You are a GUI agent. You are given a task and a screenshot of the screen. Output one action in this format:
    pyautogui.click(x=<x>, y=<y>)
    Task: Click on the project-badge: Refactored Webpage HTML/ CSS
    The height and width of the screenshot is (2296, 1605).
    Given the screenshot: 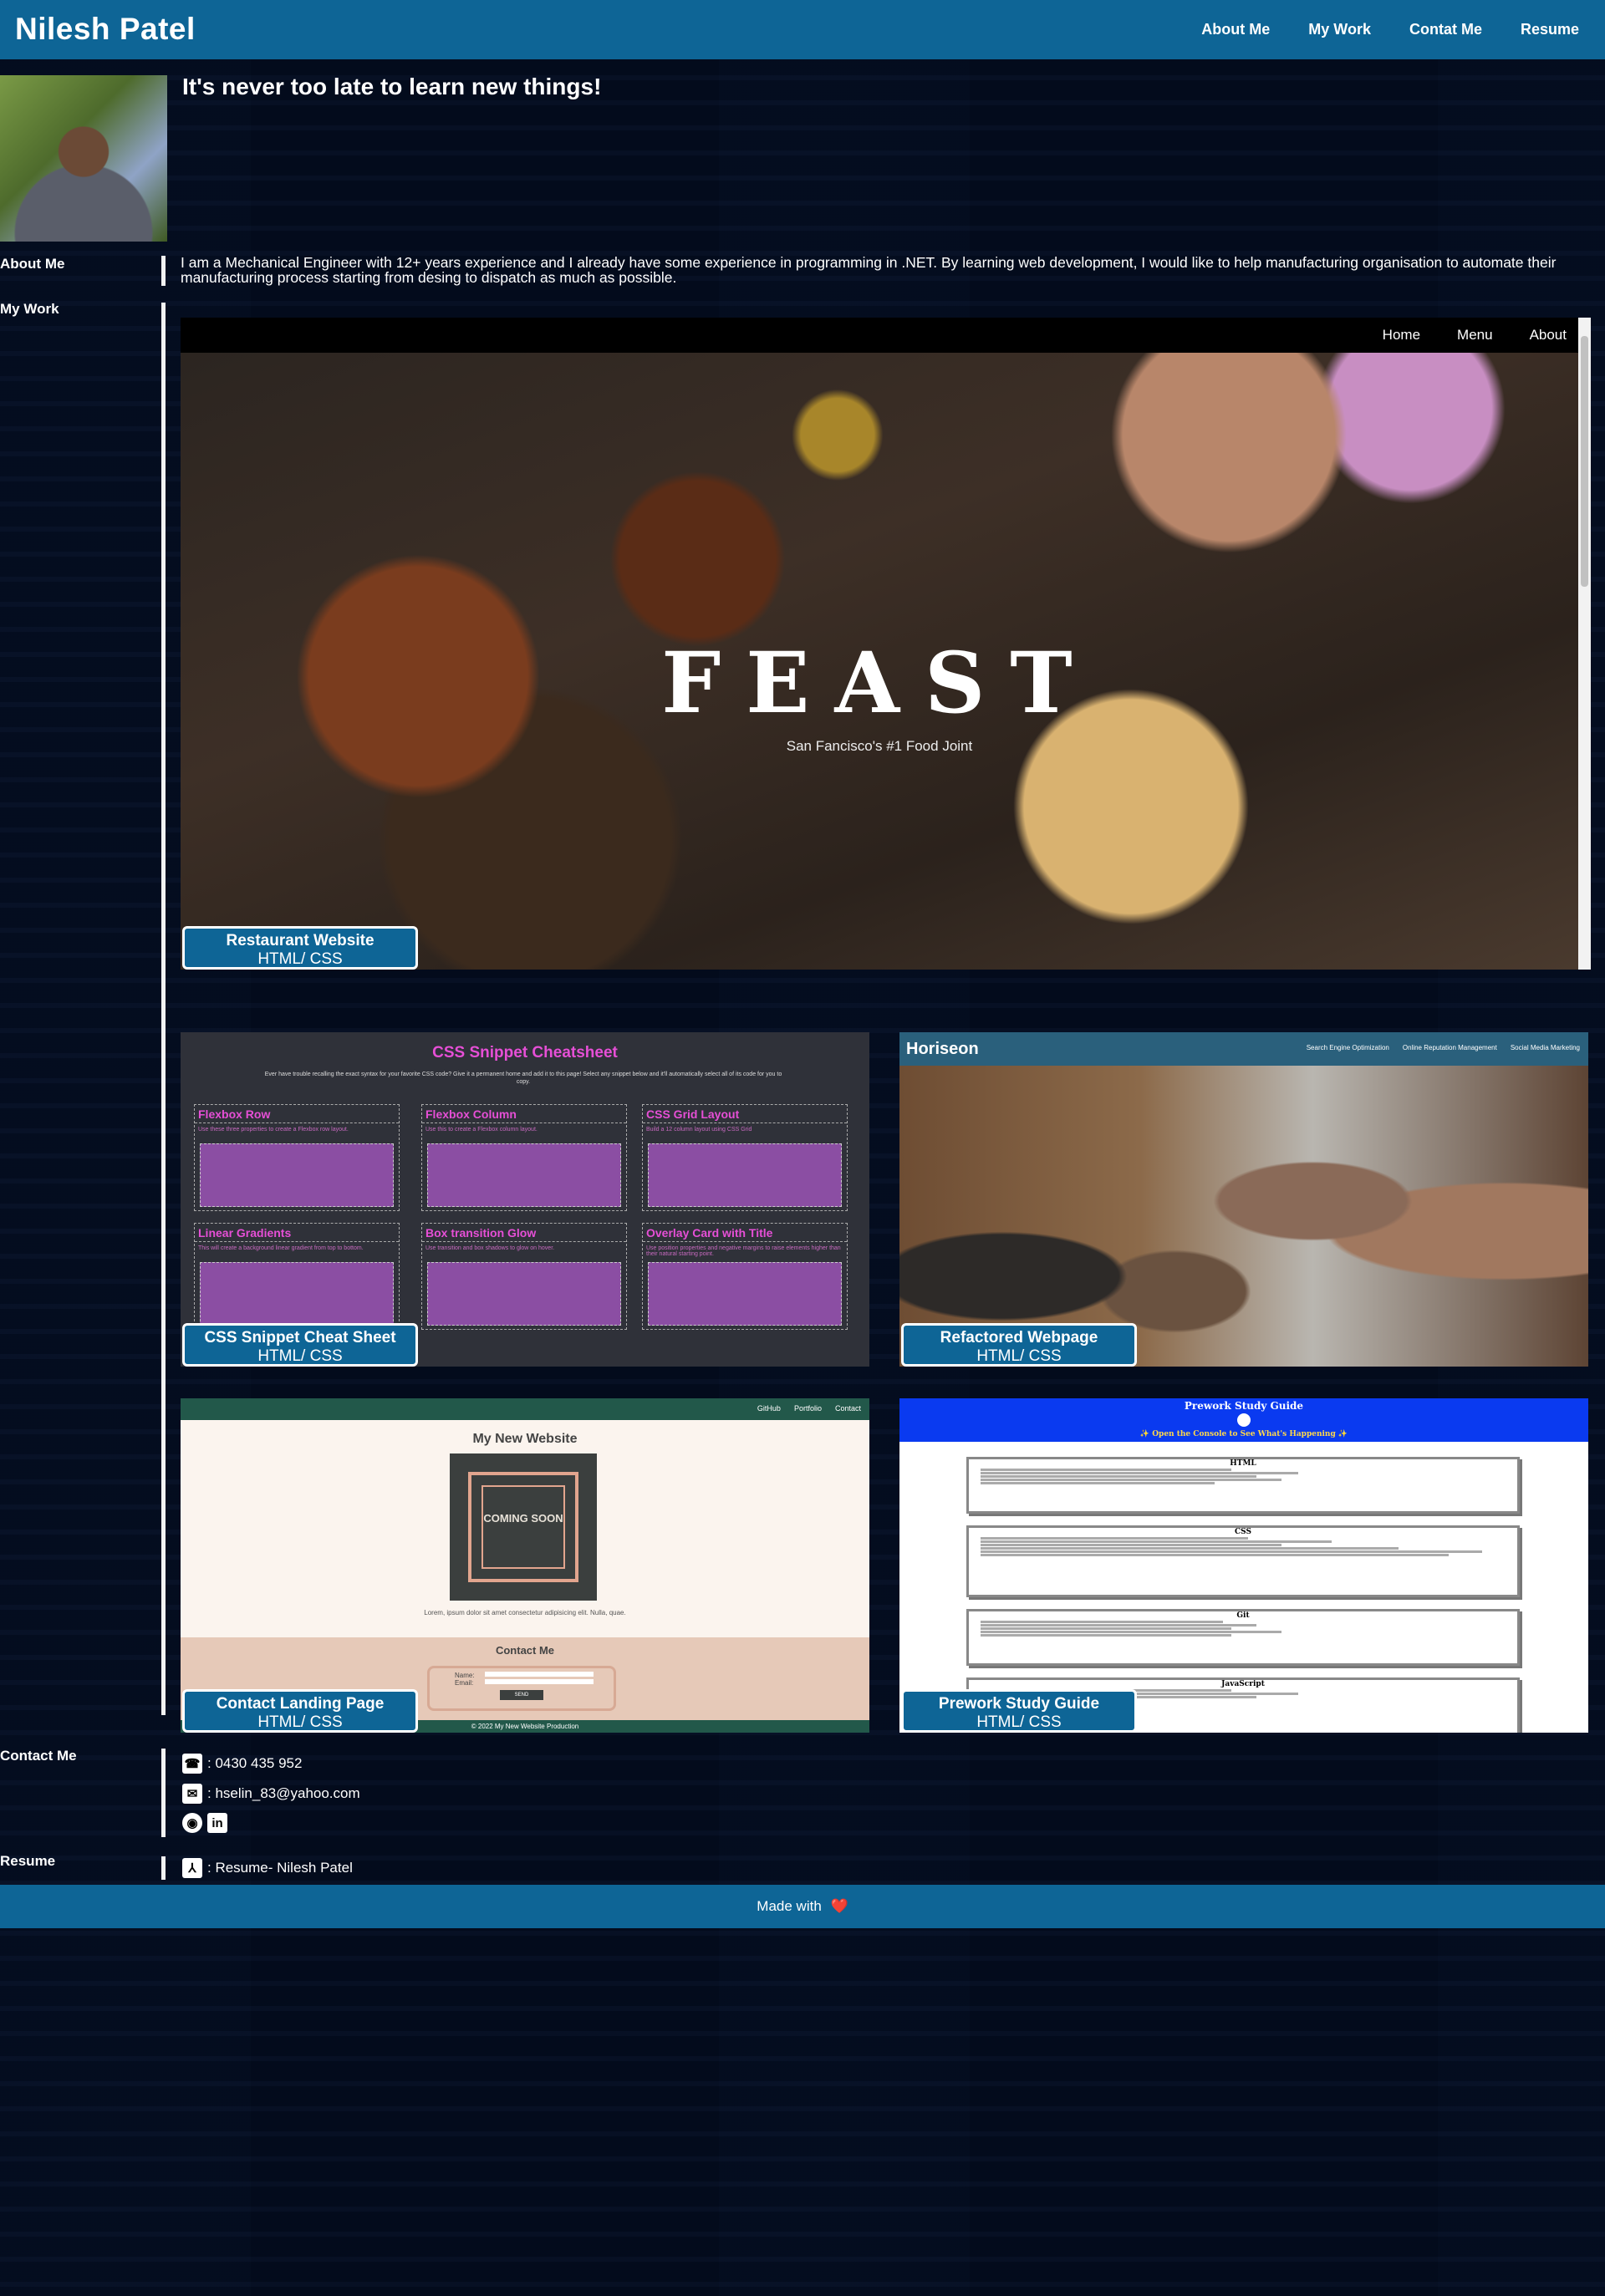 What is the action you would take?
    pyautogui.click(x=1019, y=1345)
    